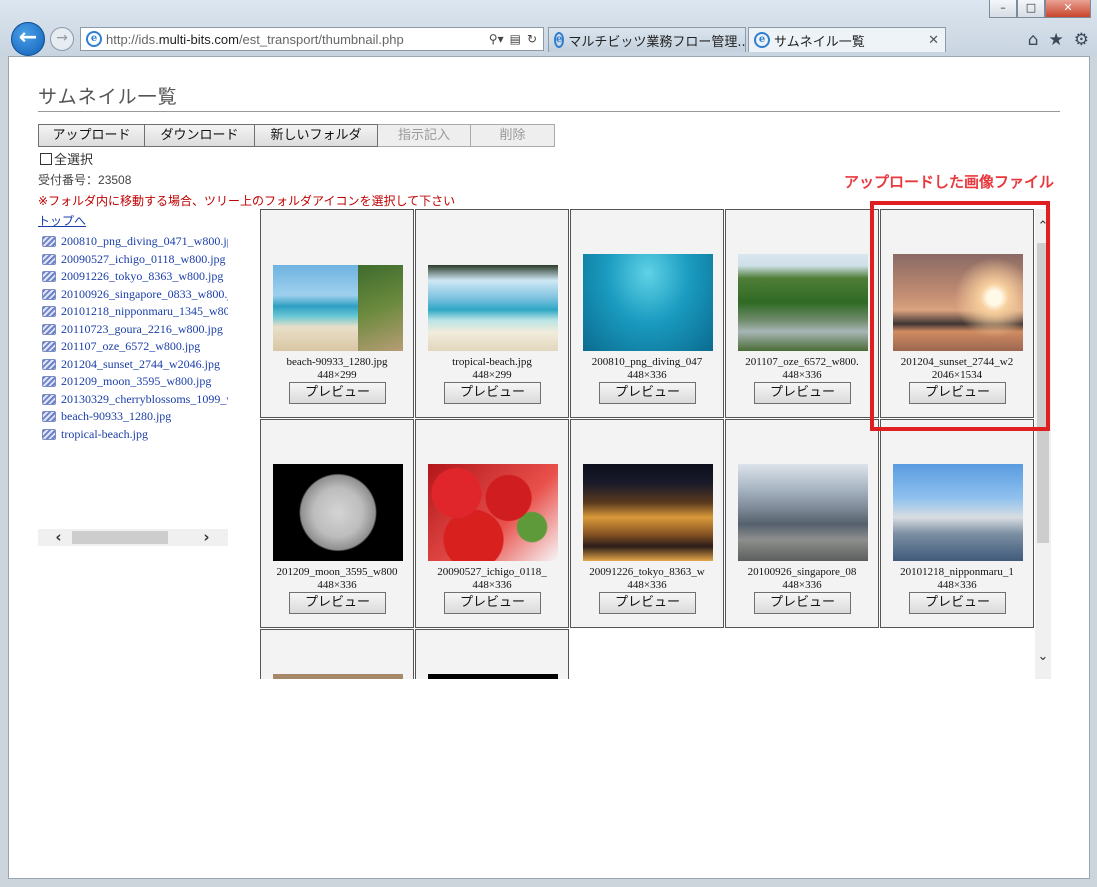 The height and width of the screenshot is (887, 1097). Describe the element at coordinates (135, 260) in the screenshot. I see `tree-file-item: 20090527_ichigo_0118_w800.jpg` at that location.